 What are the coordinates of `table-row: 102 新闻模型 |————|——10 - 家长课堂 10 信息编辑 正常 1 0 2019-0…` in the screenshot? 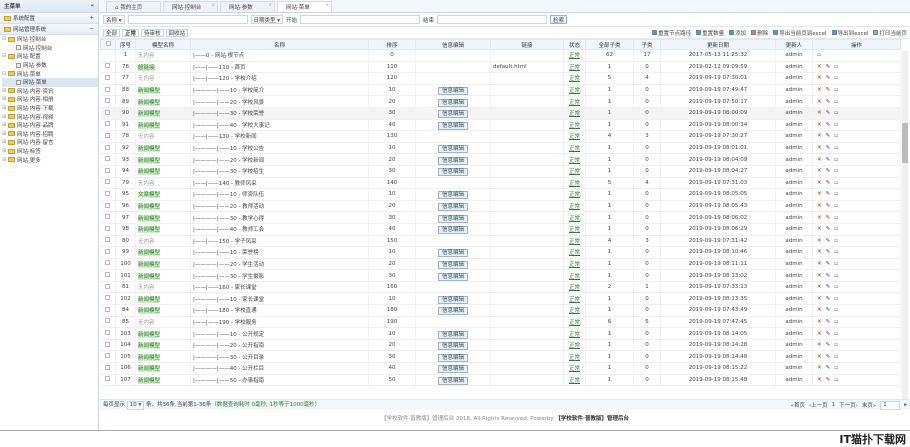 It's located at (500, 299).